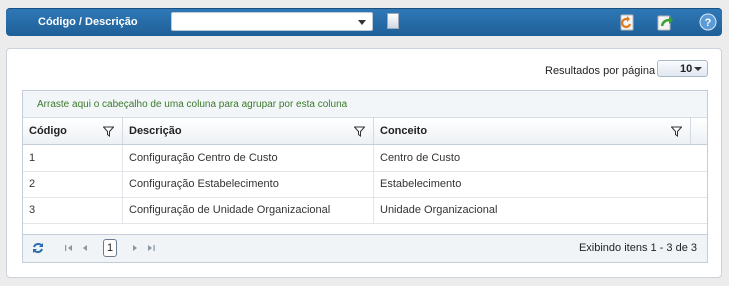 The height and width of the screenshot is (286, 729). Describe the element at coordinates (204, 184) in the screenshot. I see `cell-text: Configuração Estabelecimento` at that location.